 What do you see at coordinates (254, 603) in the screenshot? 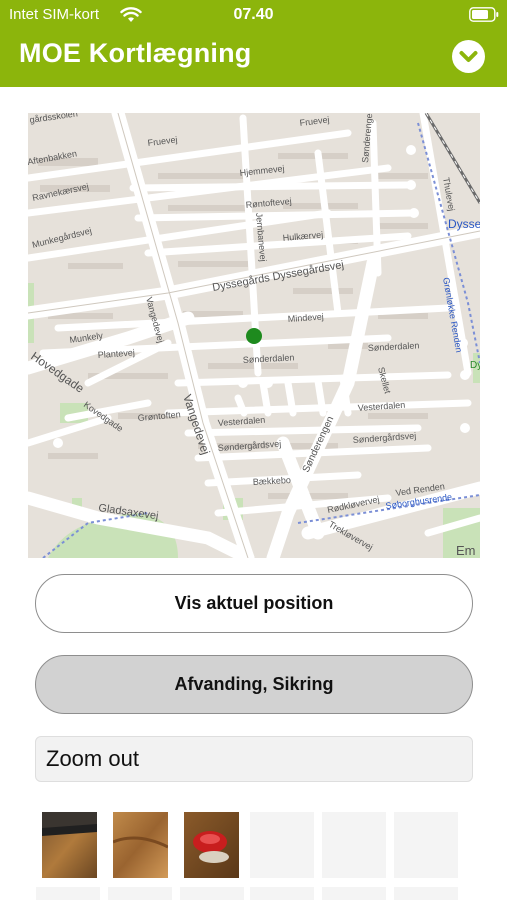
I see `show-position-button: Vis aktuel position` at bounding box center [254, 603].